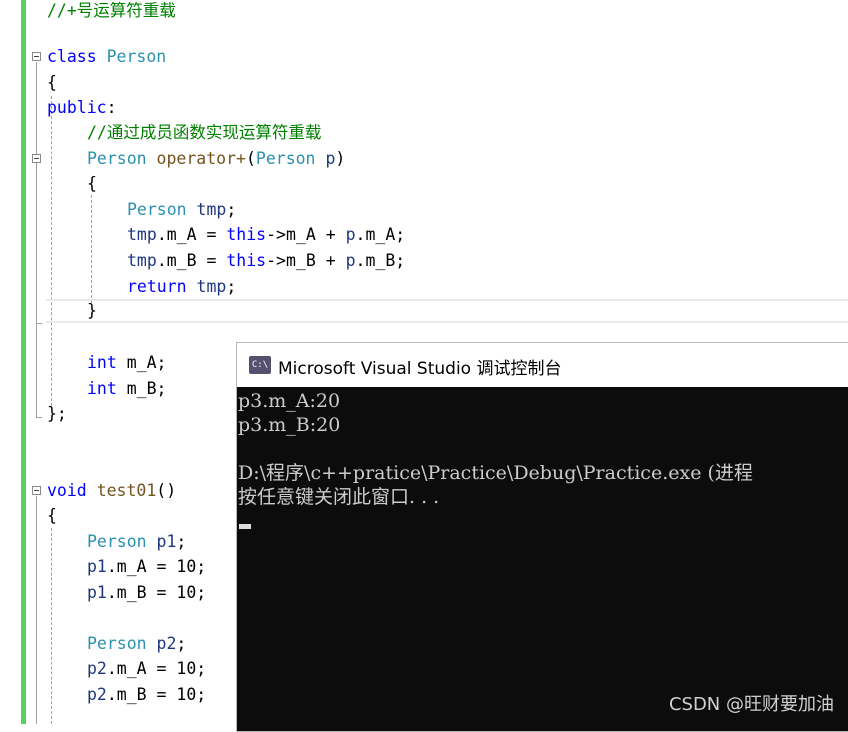 This screenshot has height=732, width=848. I want to click on collapse-class-icon, so click(36, 56).